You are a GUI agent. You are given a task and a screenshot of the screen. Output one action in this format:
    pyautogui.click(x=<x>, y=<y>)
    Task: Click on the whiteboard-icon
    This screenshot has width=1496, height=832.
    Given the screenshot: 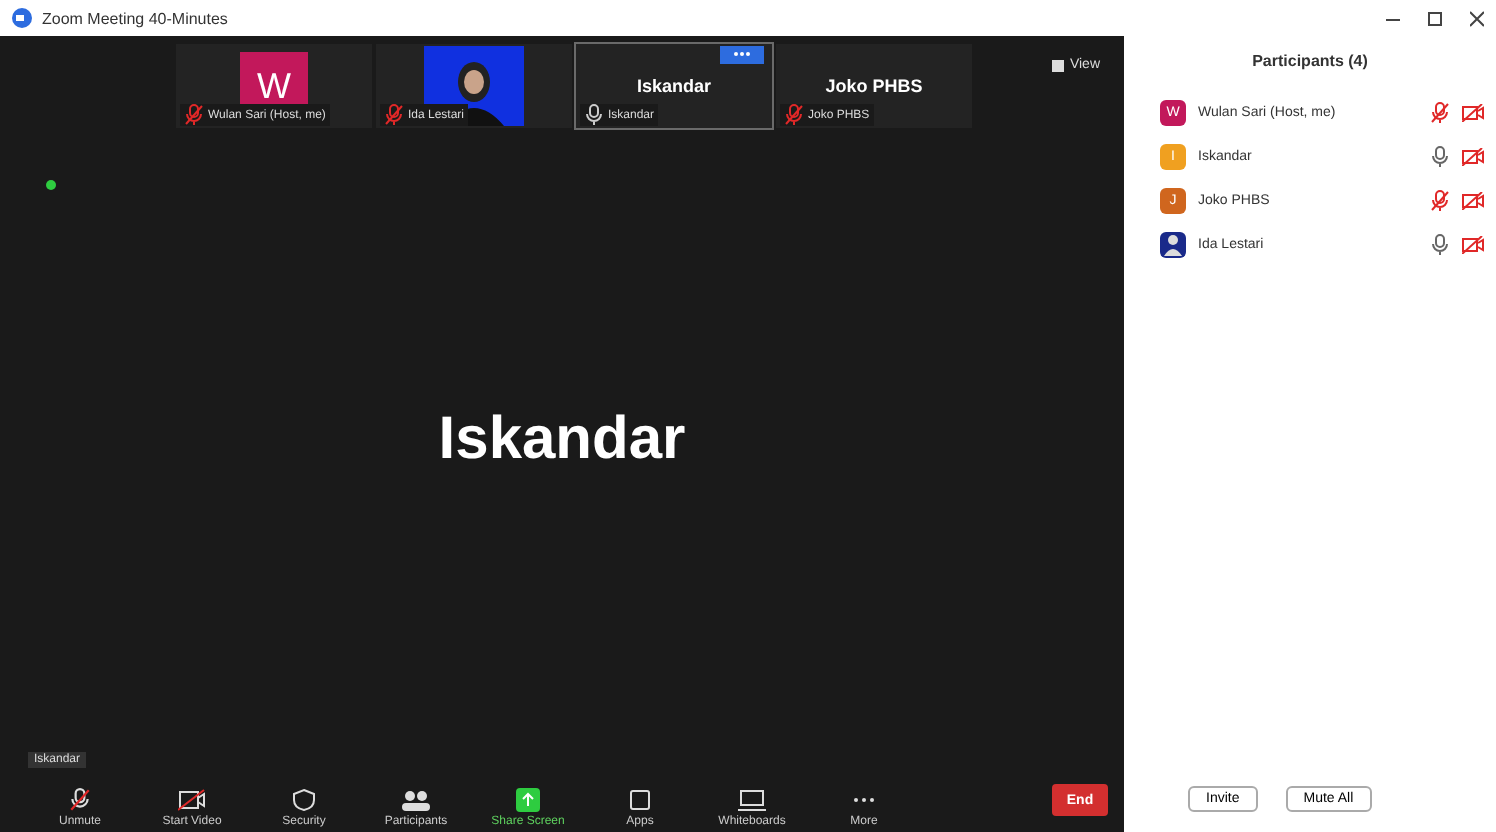 What is the action you would take?
    pyautogui.click(x=752, y=800)
    